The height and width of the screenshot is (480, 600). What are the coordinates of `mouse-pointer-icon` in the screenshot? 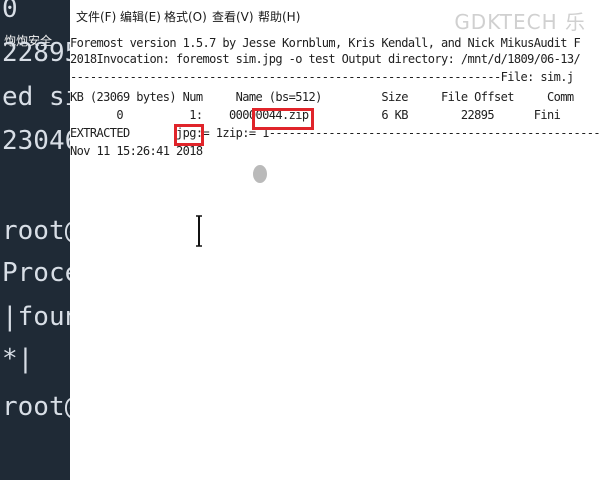 It's located at (260, 174).